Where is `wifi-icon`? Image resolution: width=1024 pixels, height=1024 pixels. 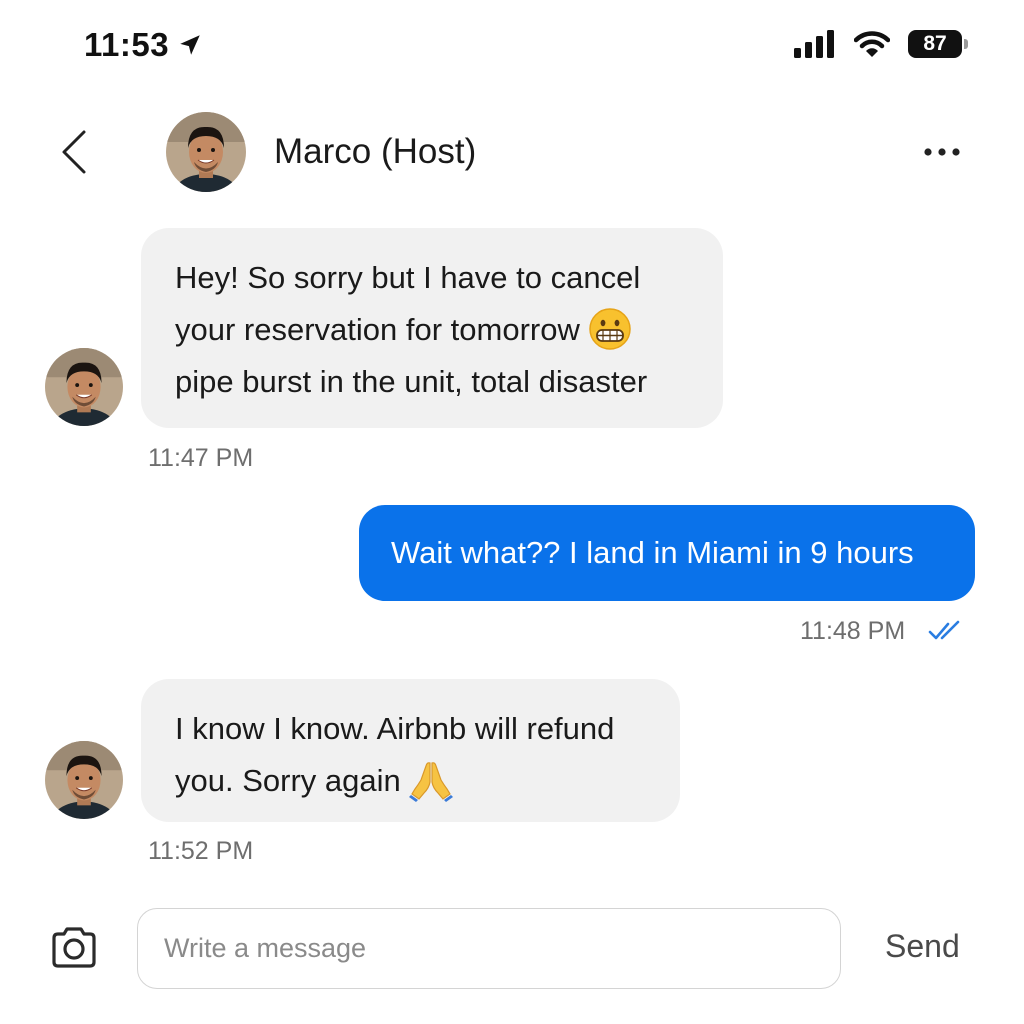
wifi-icon is located at coordinates (872, 44).